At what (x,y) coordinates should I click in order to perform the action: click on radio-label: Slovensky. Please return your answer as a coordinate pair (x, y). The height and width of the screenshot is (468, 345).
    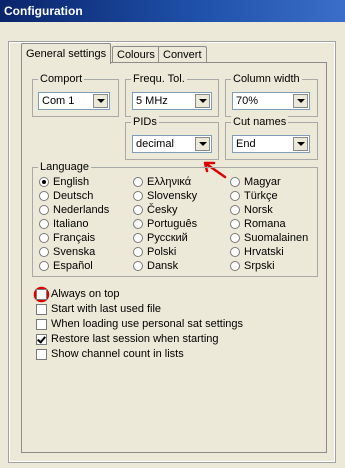
    Looking at the image, I should click on (172, 196).